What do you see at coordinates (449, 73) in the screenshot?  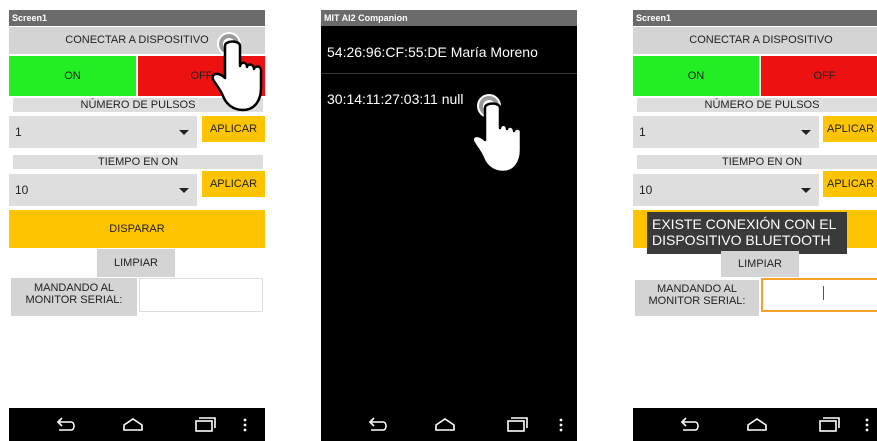 I see `list-divider` at bounding box center [449, 73].